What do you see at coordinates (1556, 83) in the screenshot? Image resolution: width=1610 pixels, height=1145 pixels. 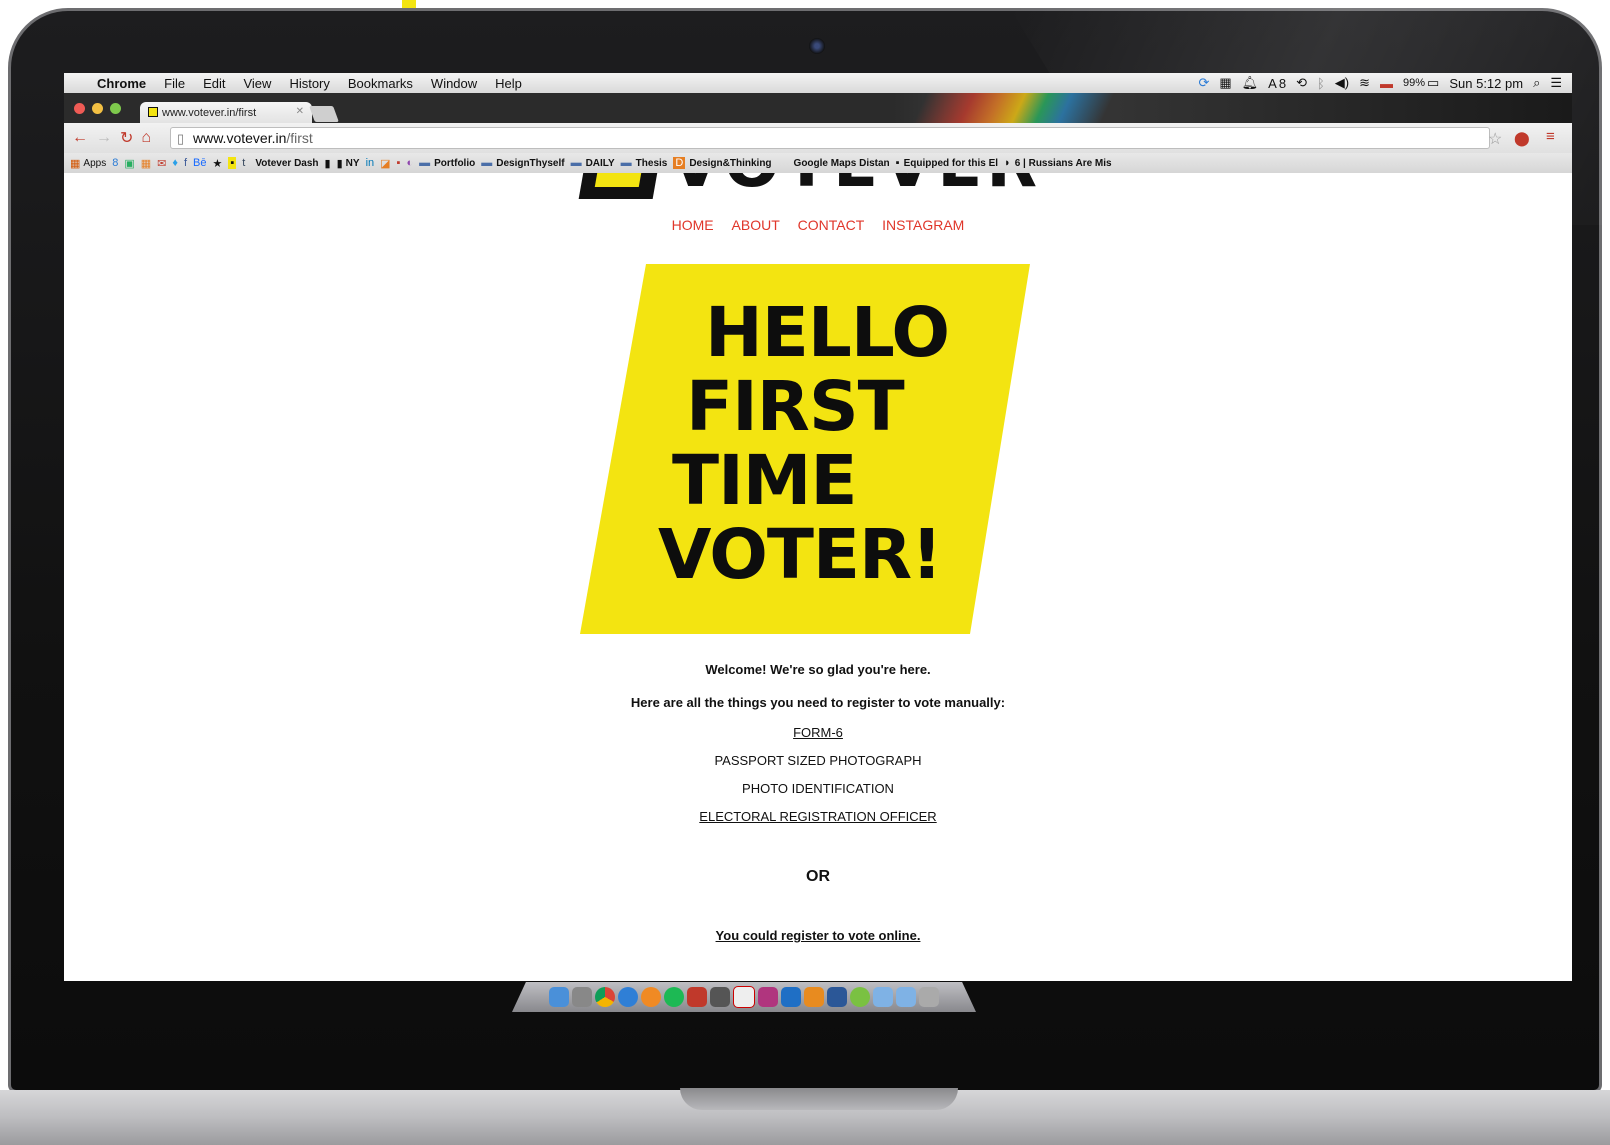 I see `notification-center-icon: ☰` at bounding box center [1556, 83].